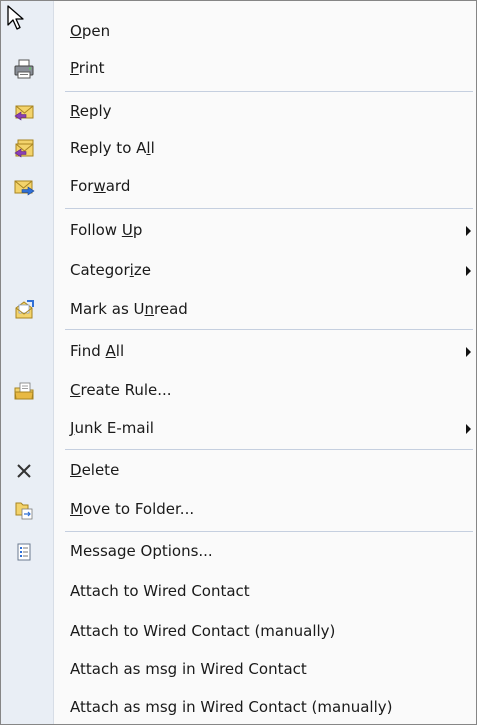  I want to click on menu-item-find-all: Find All, so click(238, 351).